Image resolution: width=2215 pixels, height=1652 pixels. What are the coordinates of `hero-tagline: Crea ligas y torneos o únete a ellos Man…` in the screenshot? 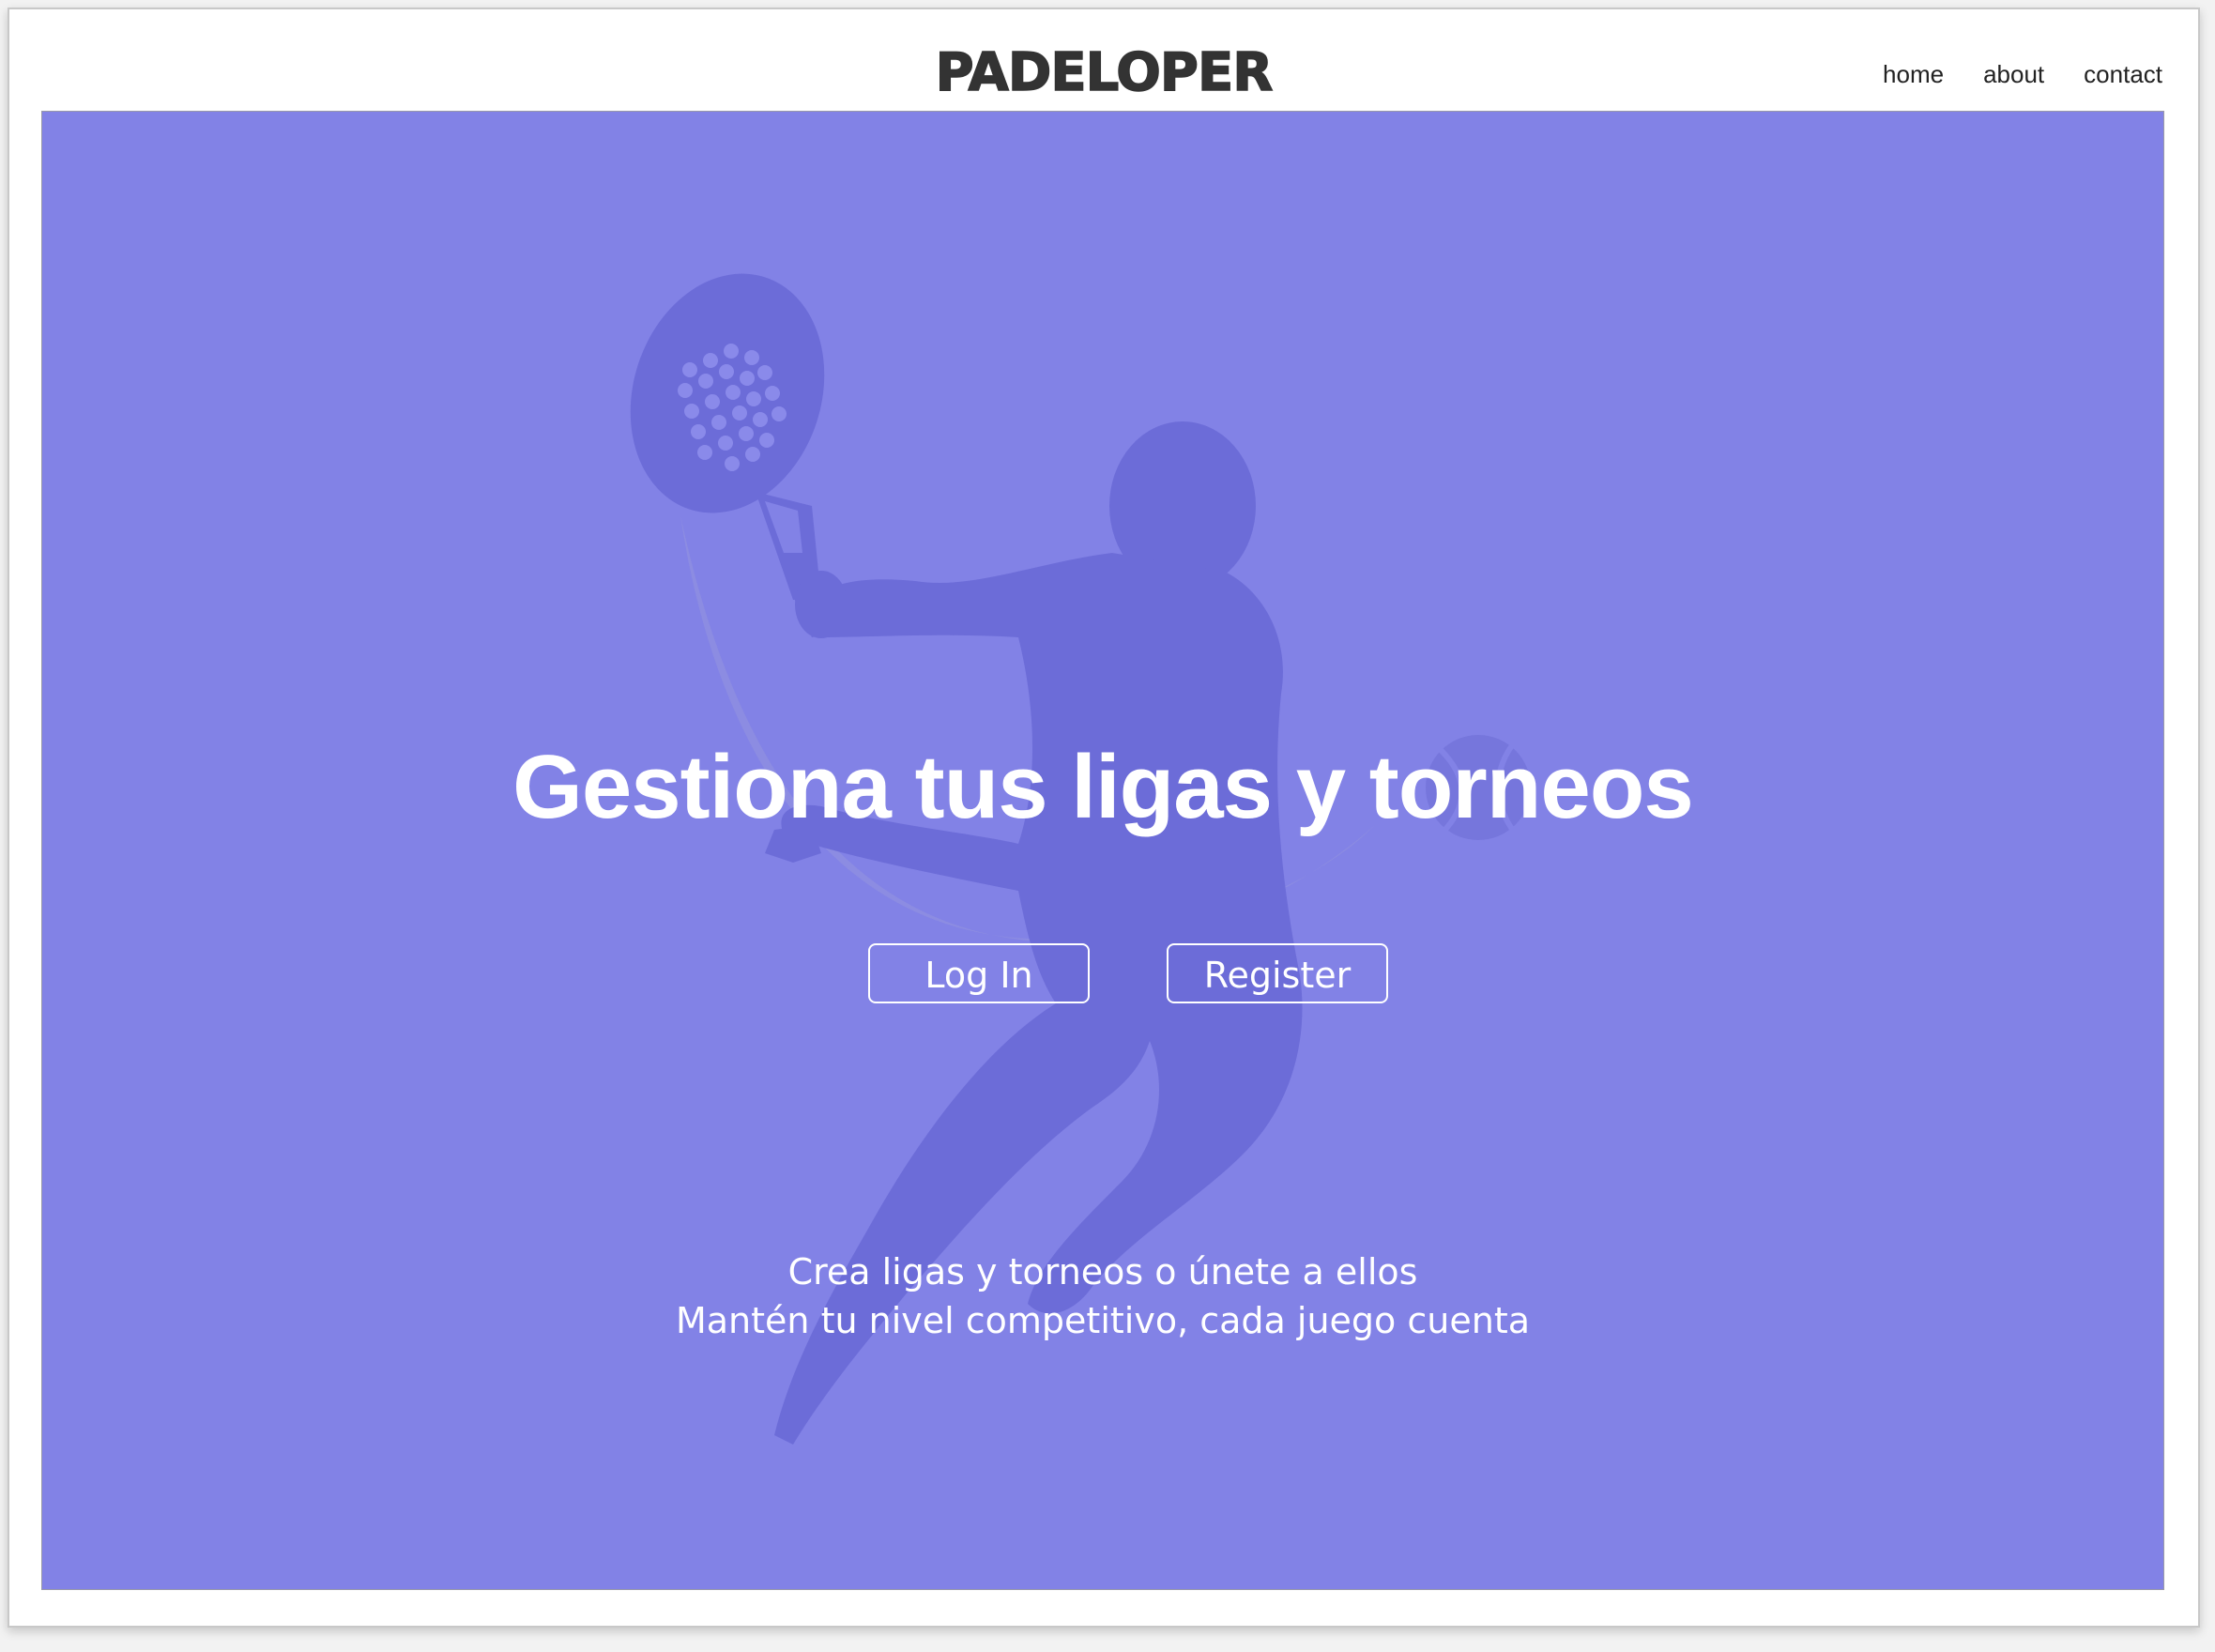 It's located at (1102, 1296).